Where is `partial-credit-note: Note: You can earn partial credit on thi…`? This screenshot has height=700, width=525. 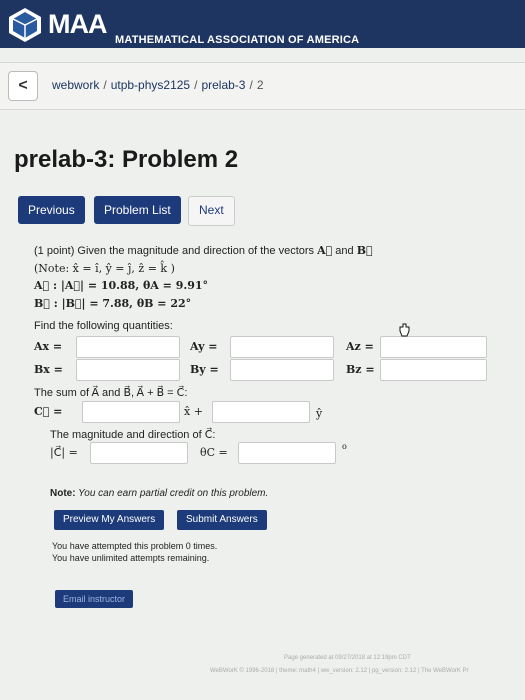 partial-credit-note: Note: You can earn partial credit on thi… is located at coordinates (159, 493).